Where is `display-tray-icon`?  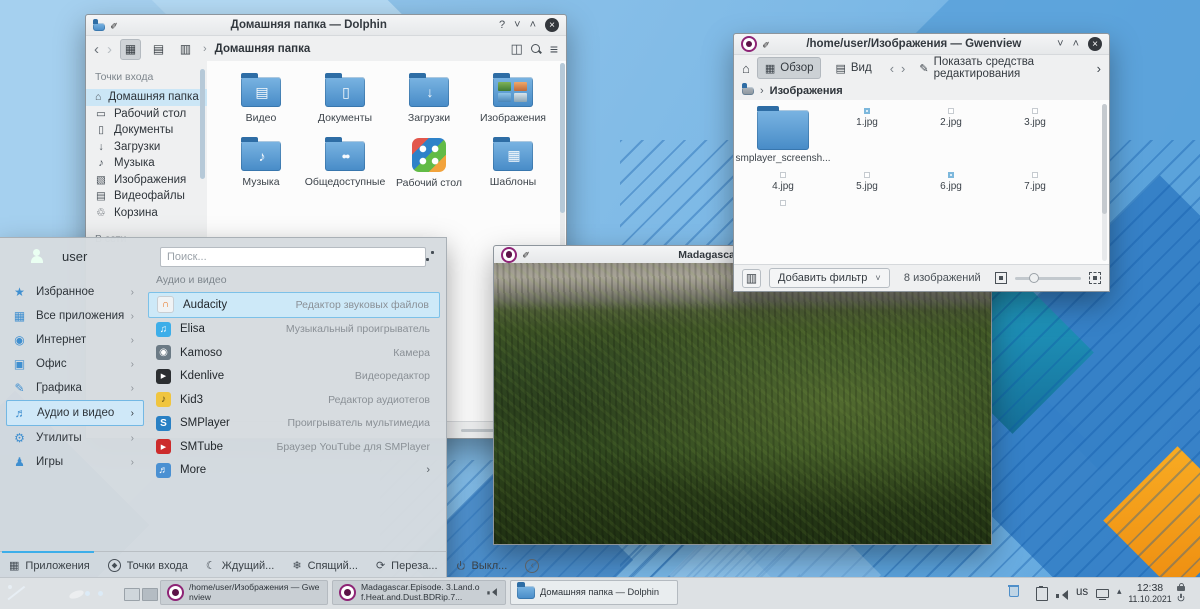 display-tray-icon is located at coordinates (1102, 596).